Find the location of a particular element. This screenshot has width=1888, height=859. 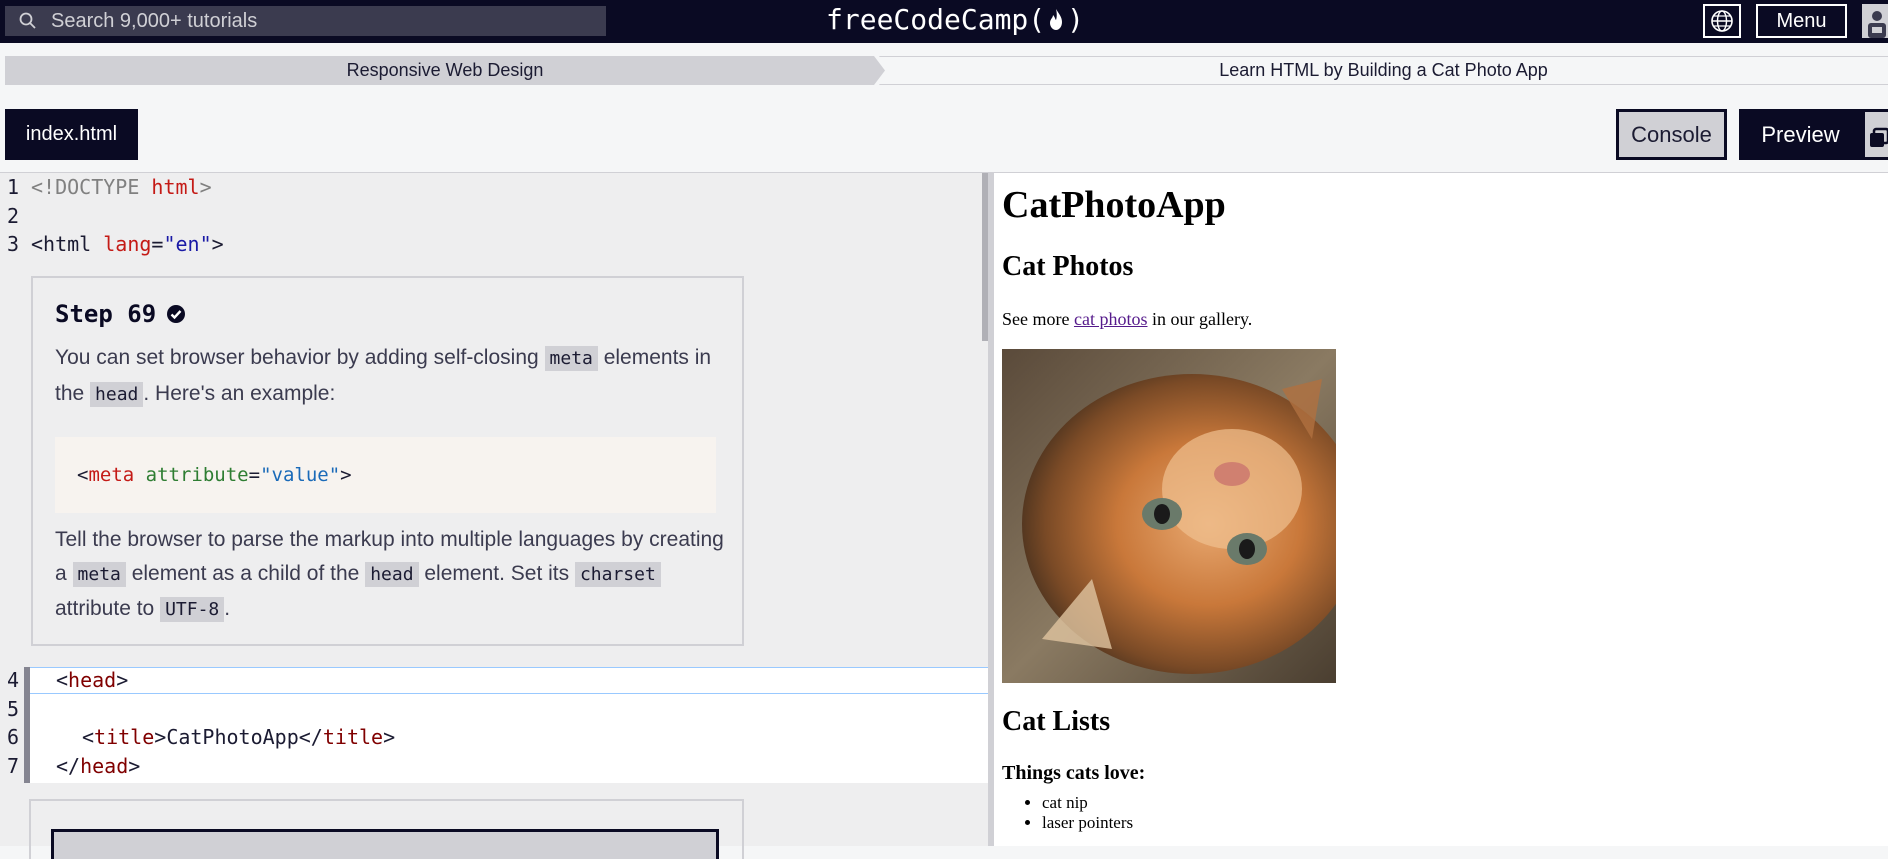

code-token: meta is located at coordinates (111, 475).